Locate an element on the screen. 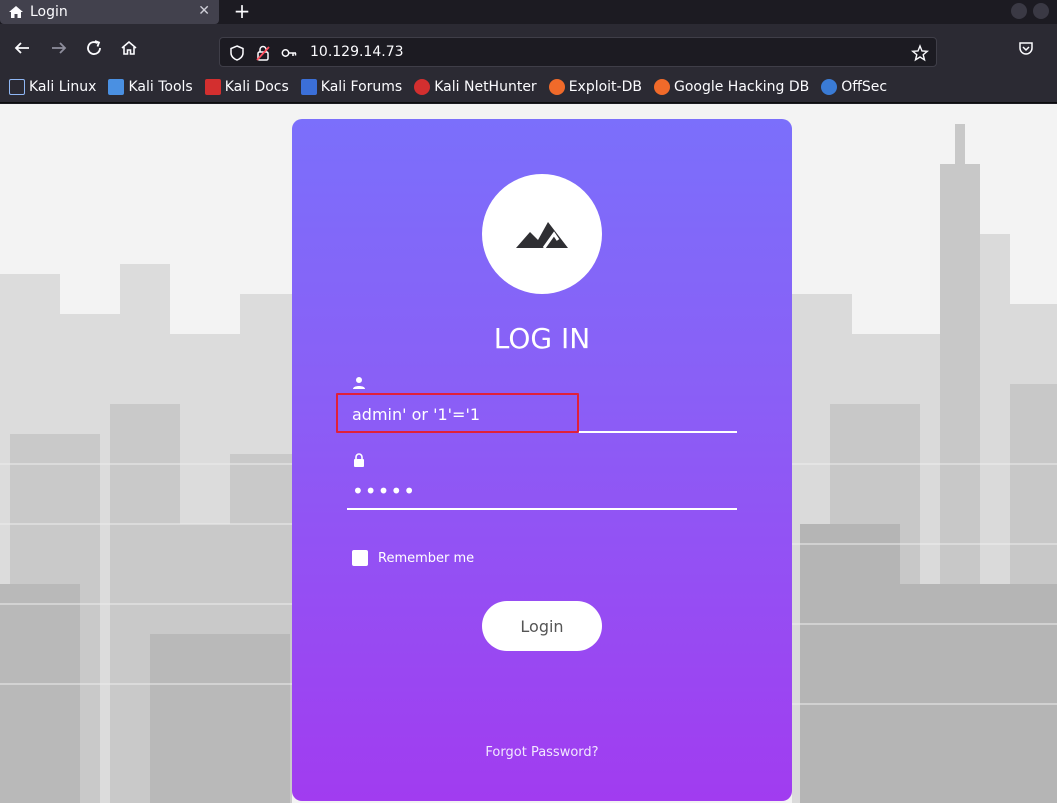  bookmark-kali-linux: Kali Linux is located at coordinates (52, 87).